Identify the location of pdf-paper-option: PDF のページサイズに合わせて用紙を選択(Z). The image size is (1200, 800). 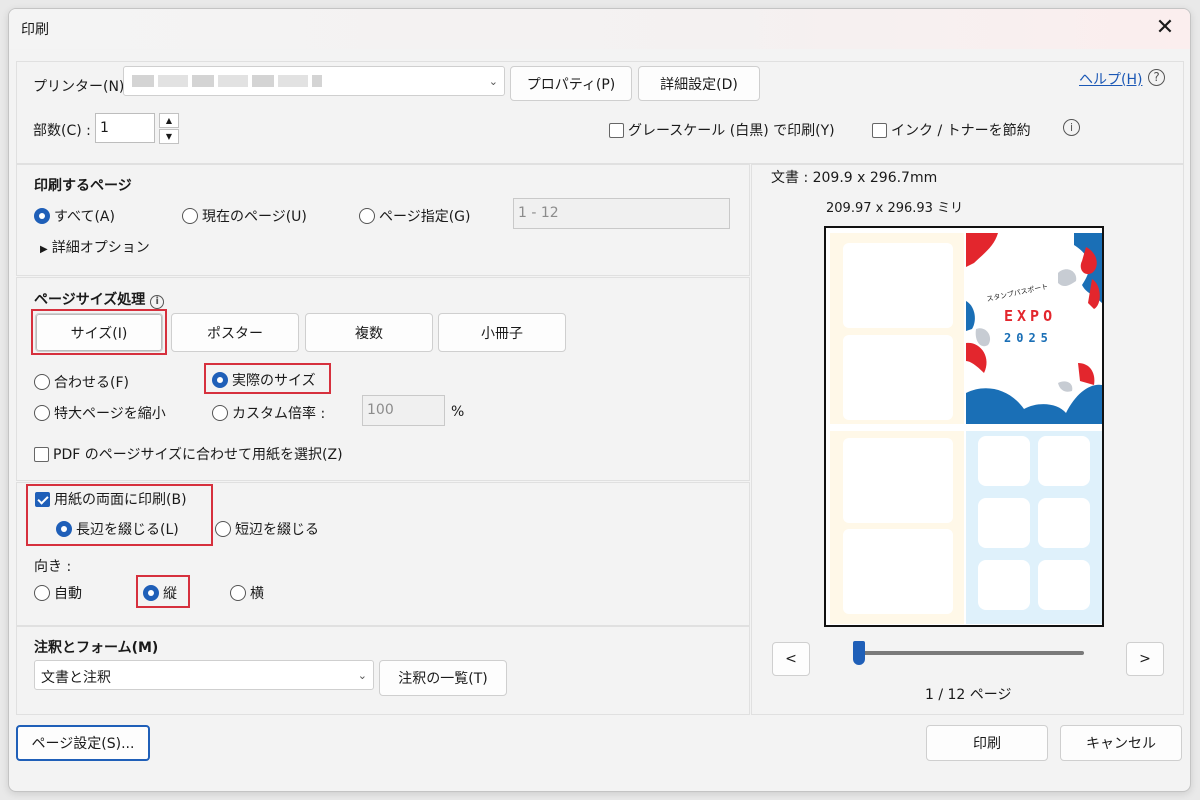
(188, 454).